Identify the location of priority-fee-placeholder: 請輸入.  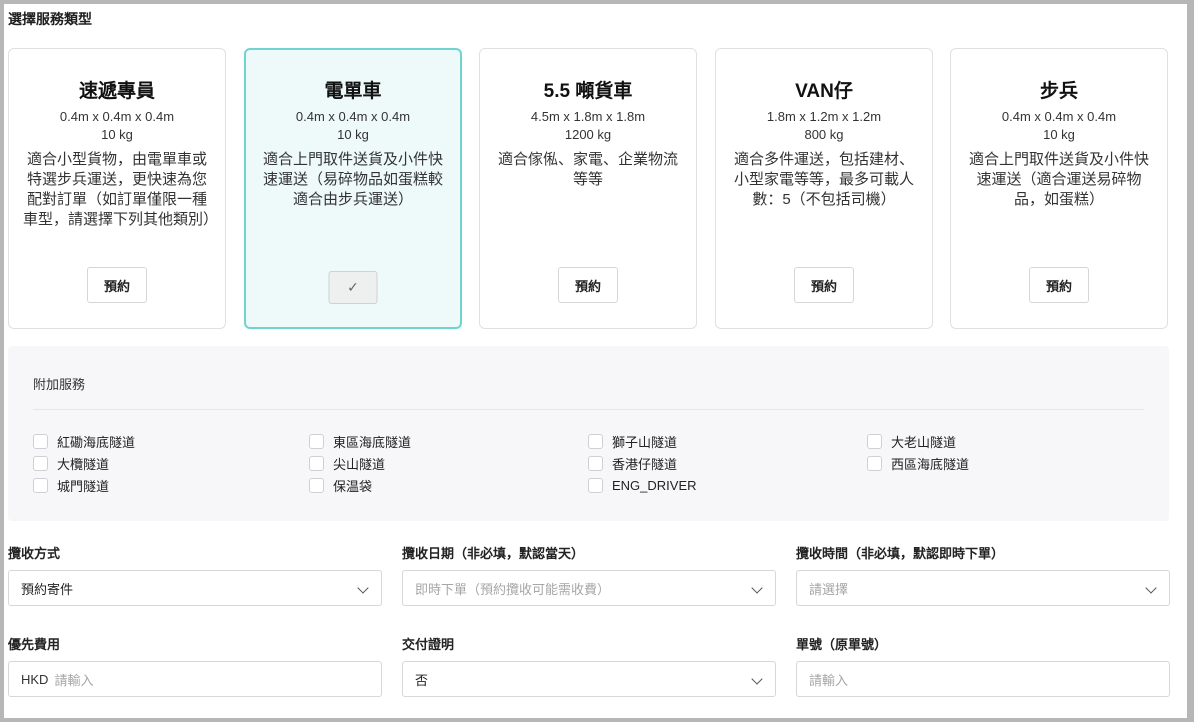
(74, 680).